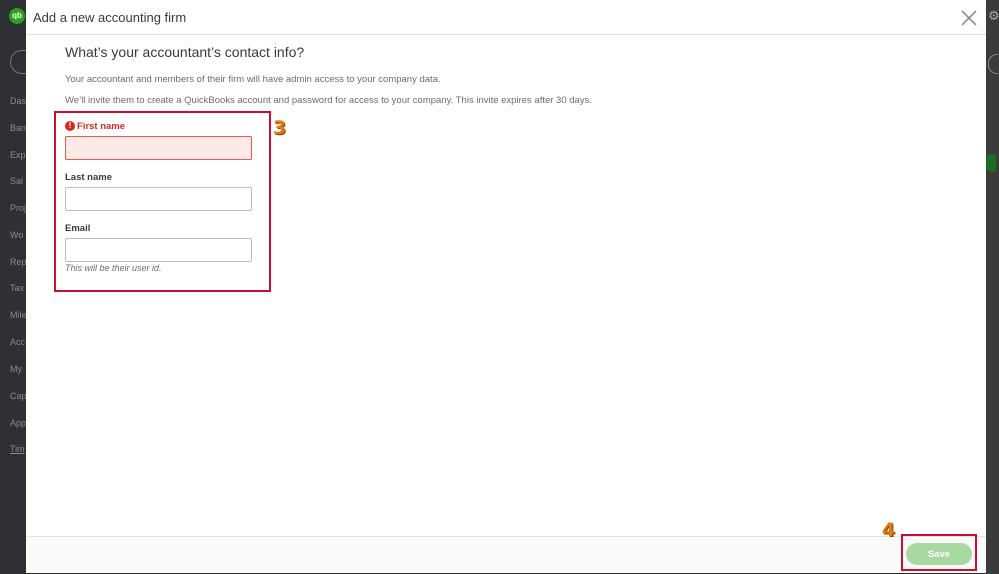 The height and width of the screenshot is (574, 999). I want to click on gear-icon: ⚙, so click(993, 15).